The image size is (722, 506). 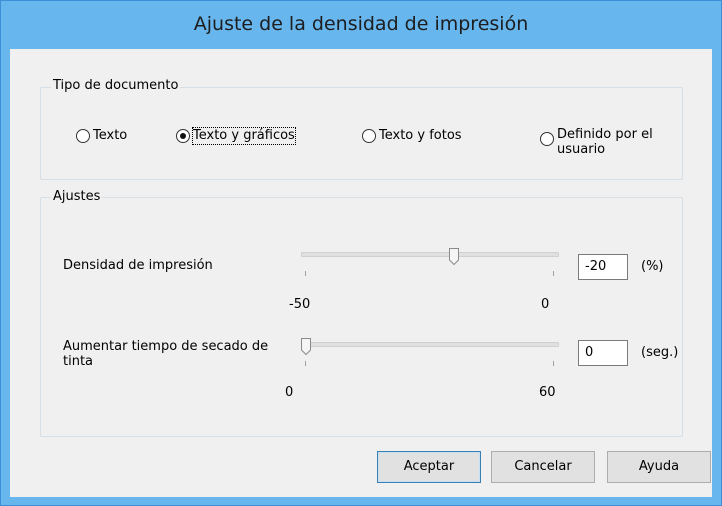 I want to click on density-tick-max, so click(x=553, y=273).